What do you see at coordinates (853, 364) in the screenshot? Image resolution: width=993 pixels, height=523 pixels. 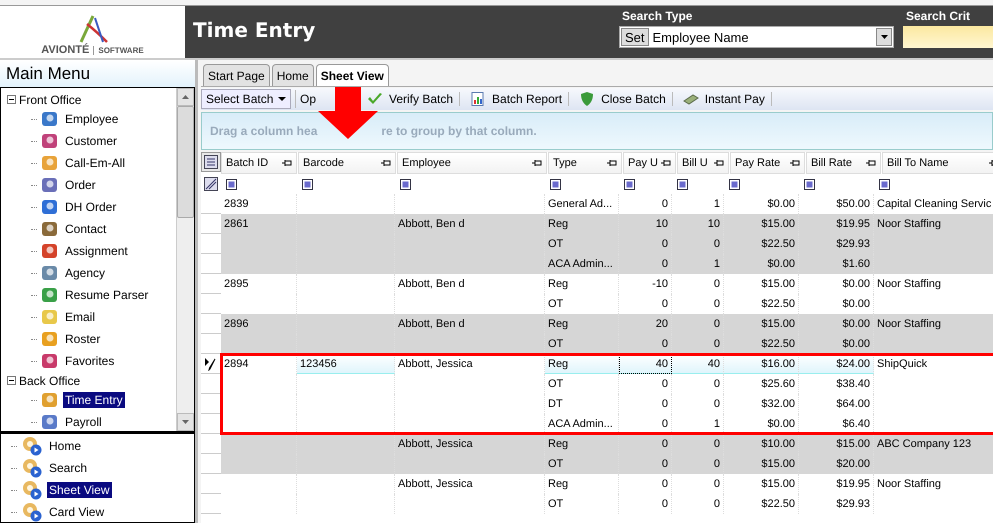 I see `table-cell: $24.00` at bounding box center [853, 364].